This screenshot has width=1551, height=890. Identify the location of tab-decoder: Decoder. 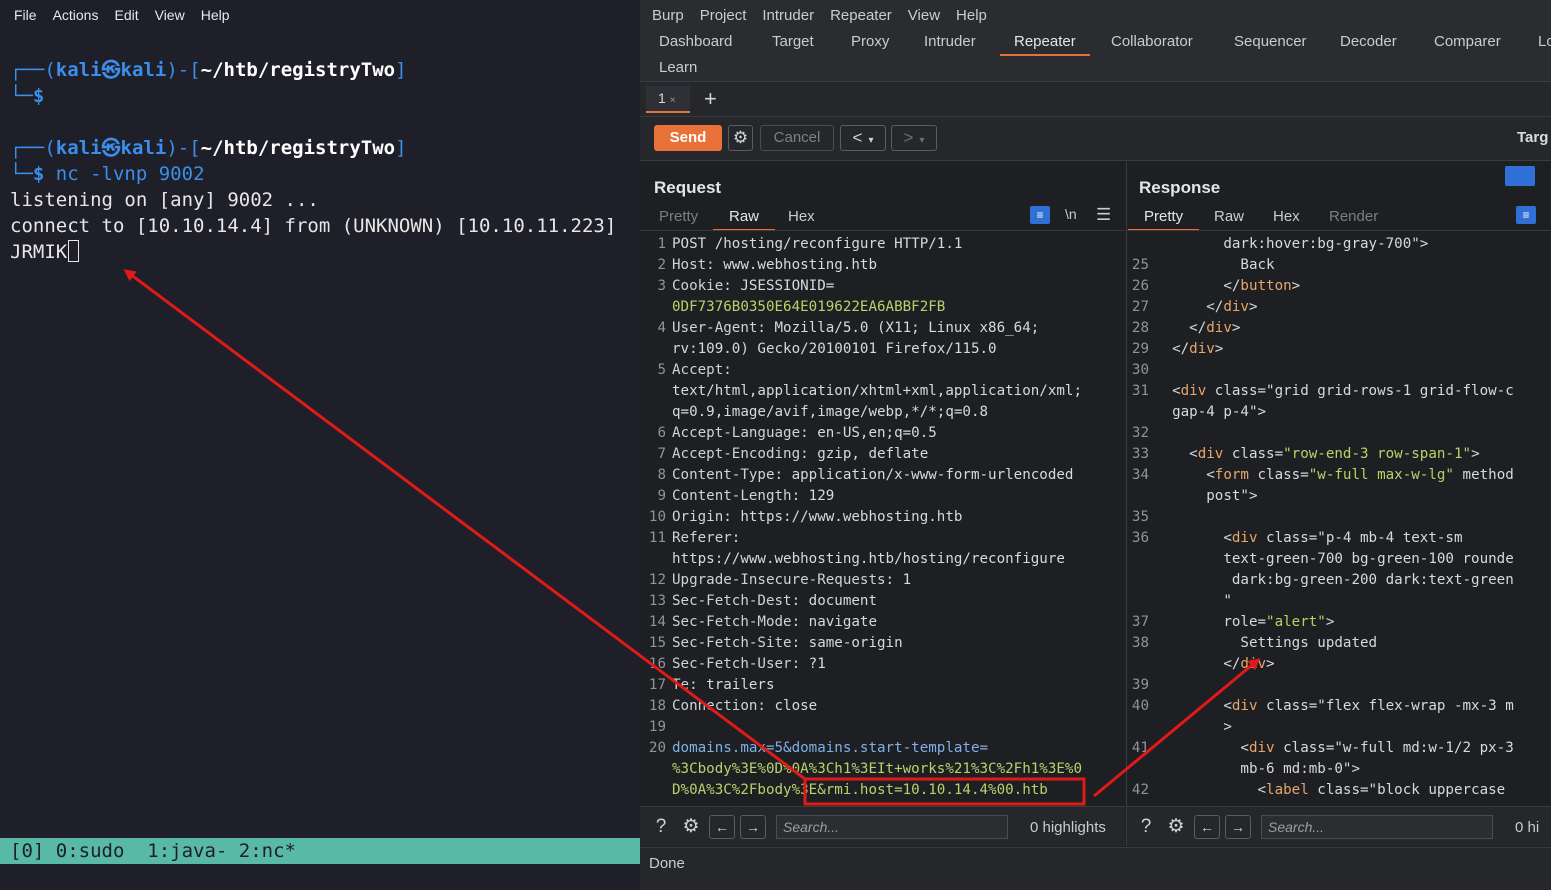
(1368, 41).